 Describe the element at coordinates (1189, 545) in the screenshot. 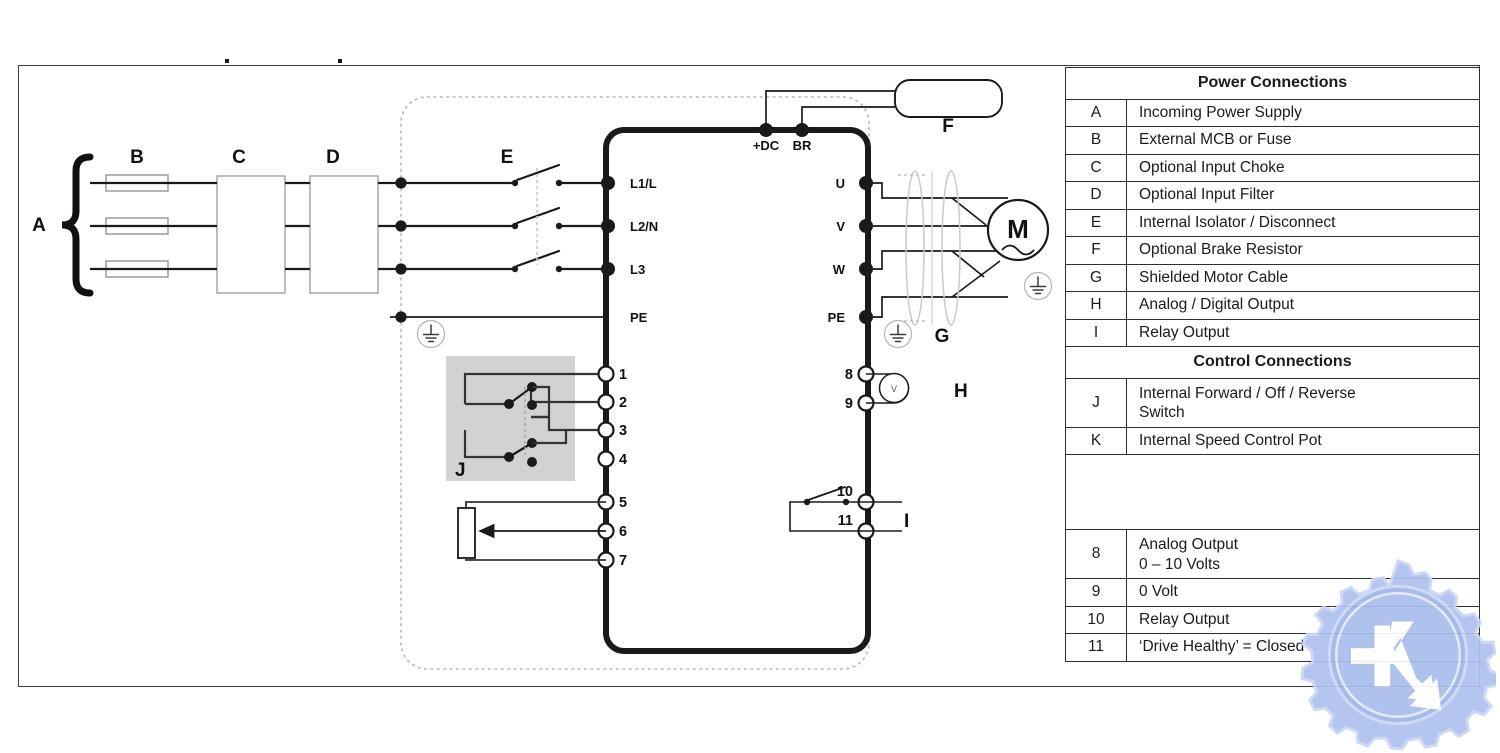

I see `legend-desc-8-line1: Analog Output` at that location.